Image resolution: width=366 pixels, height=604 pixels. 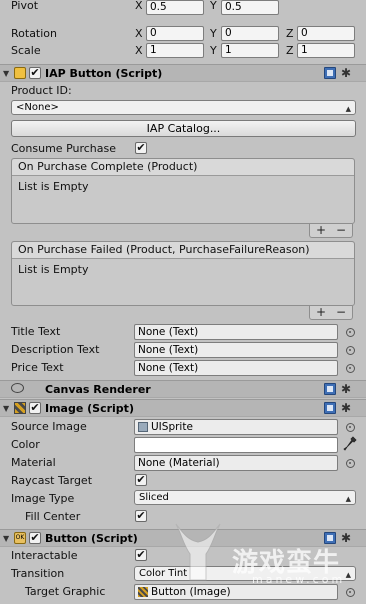 What do you see at coordinates (139, 50) in the screenshot?
I see `scale-x-label: X` at bounding box center [139, 50].